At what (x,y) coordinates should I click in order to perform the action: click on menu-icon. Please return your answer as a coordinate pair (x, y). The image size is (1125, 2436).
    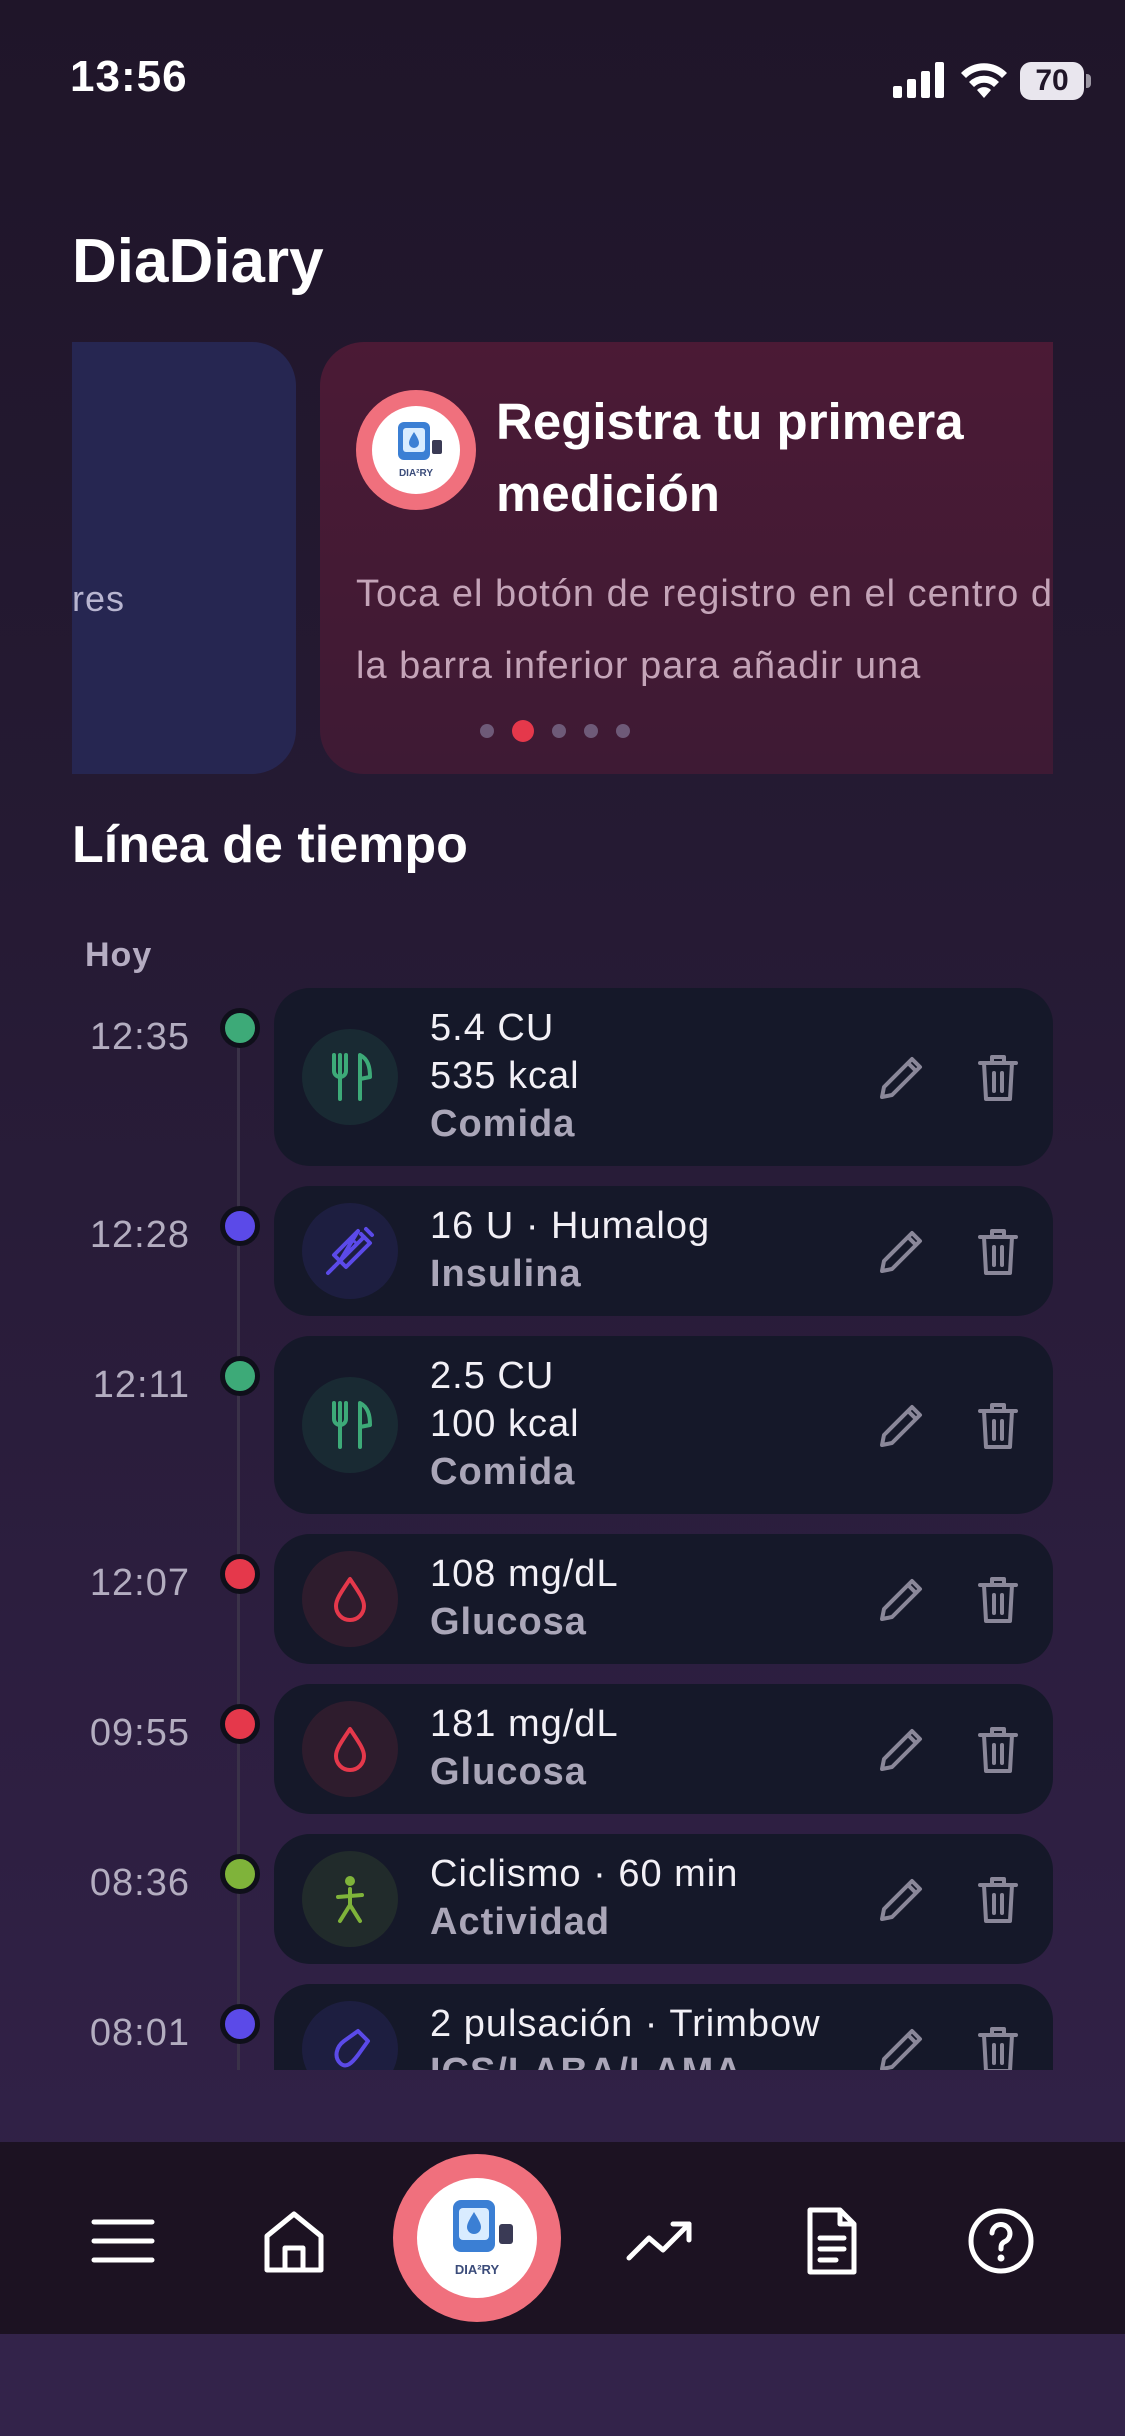
    Looking at the image, I should click on (123, 2241).